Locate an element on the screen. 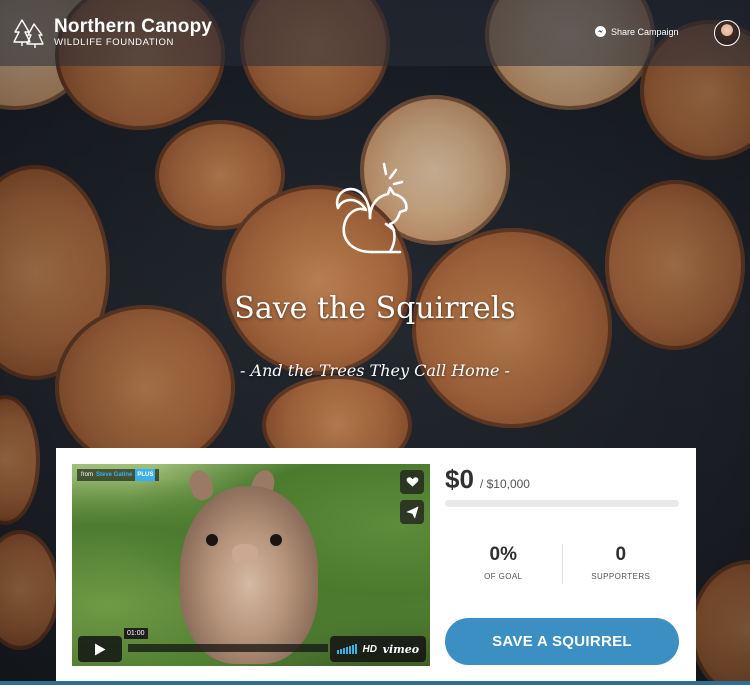 This screenshot has height=685, width=750. video-time: 01:00 is located at coordinates (136, 633).